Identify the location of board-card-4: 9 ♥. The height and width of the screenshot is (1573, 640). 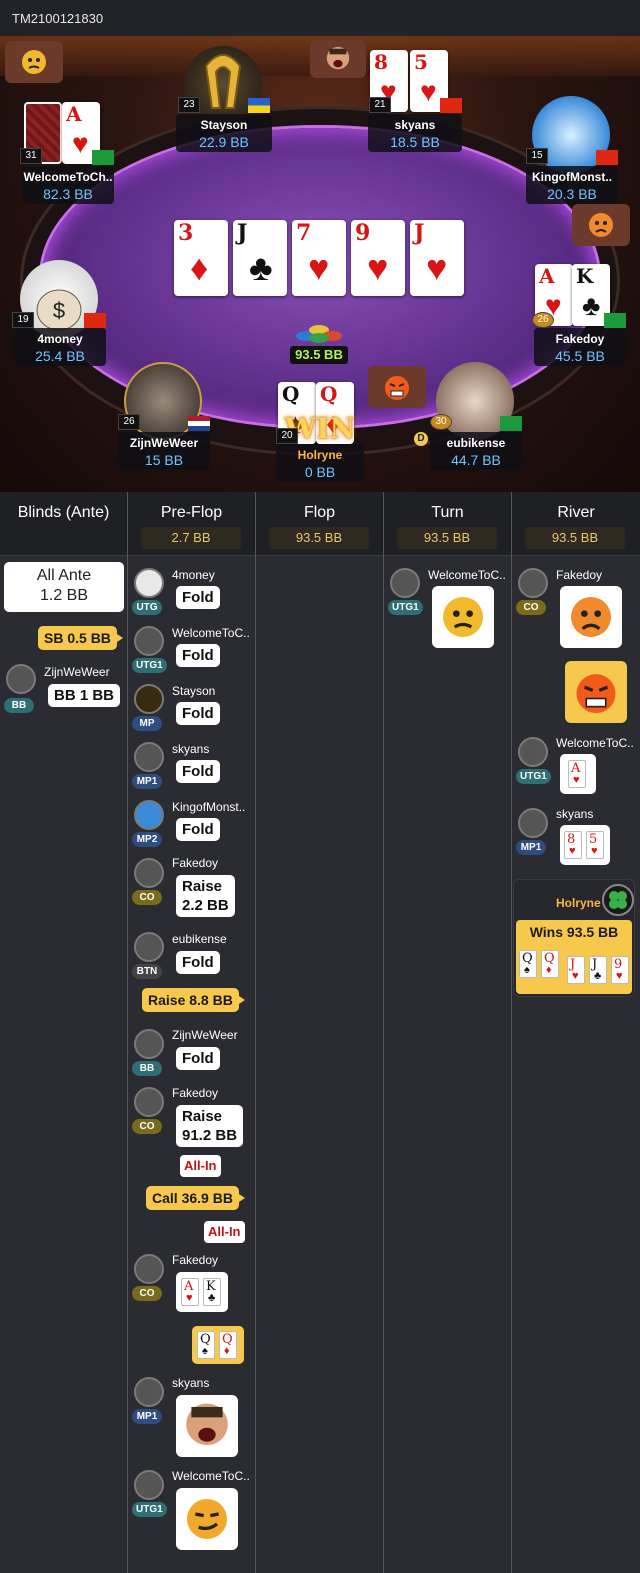
(378, 258).